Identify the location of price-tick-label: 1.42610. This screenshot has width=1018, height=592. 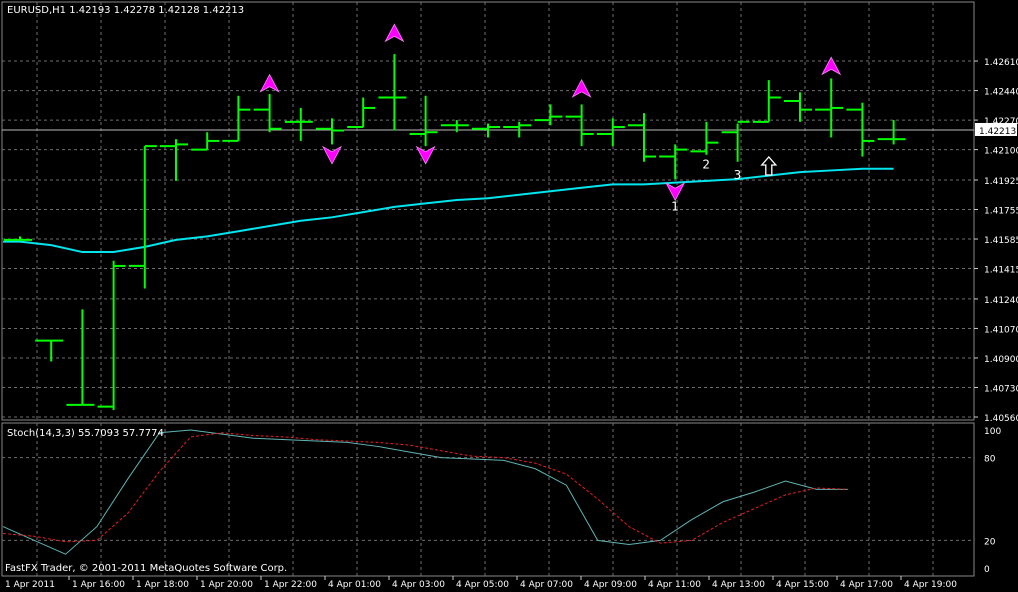
(1001, 63).